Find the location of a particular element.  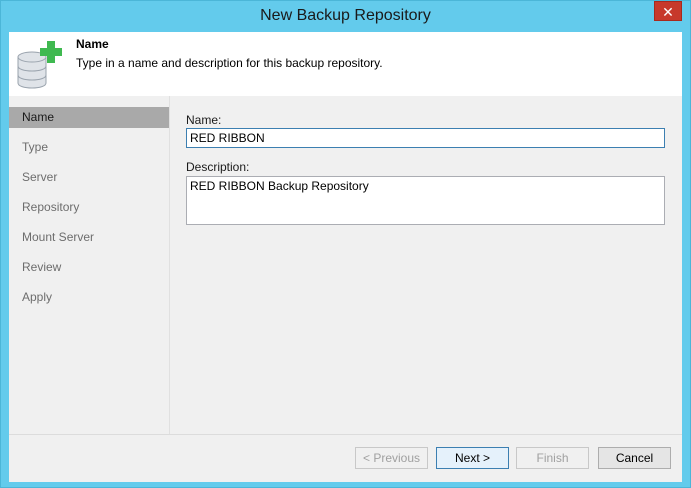

sidebar-item-mount-server: Mount Server is located at coordinates (89, 237).